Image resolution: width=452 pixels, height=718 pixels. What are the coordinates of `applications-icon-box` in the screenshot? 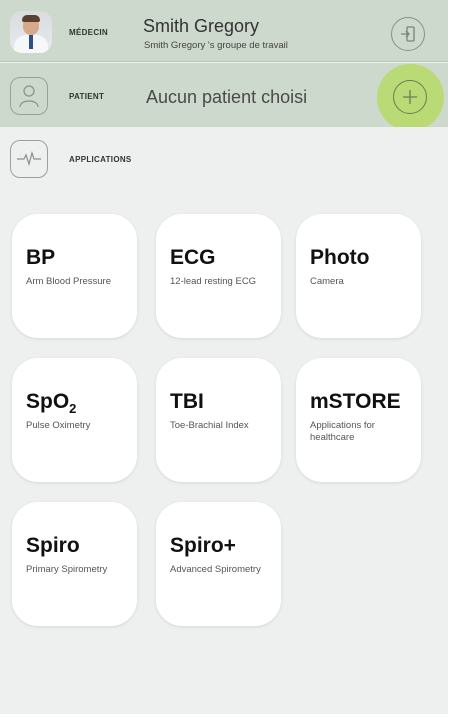 It's located at (29, 159).